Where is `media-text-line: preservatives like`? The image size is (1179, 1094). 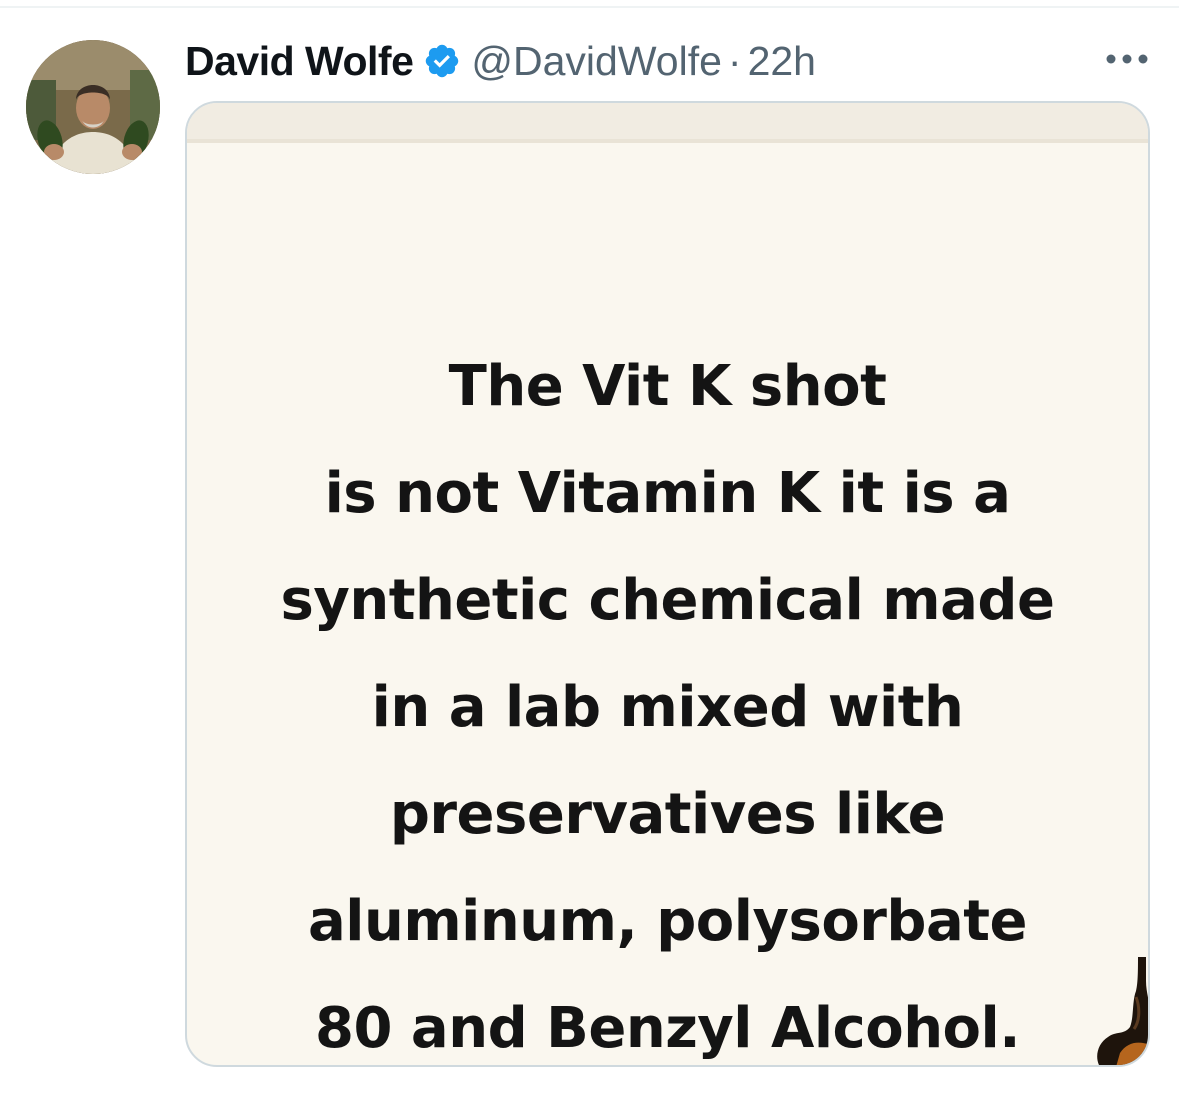 media-text-line: preservatives like is located at coordinates (667, 814).